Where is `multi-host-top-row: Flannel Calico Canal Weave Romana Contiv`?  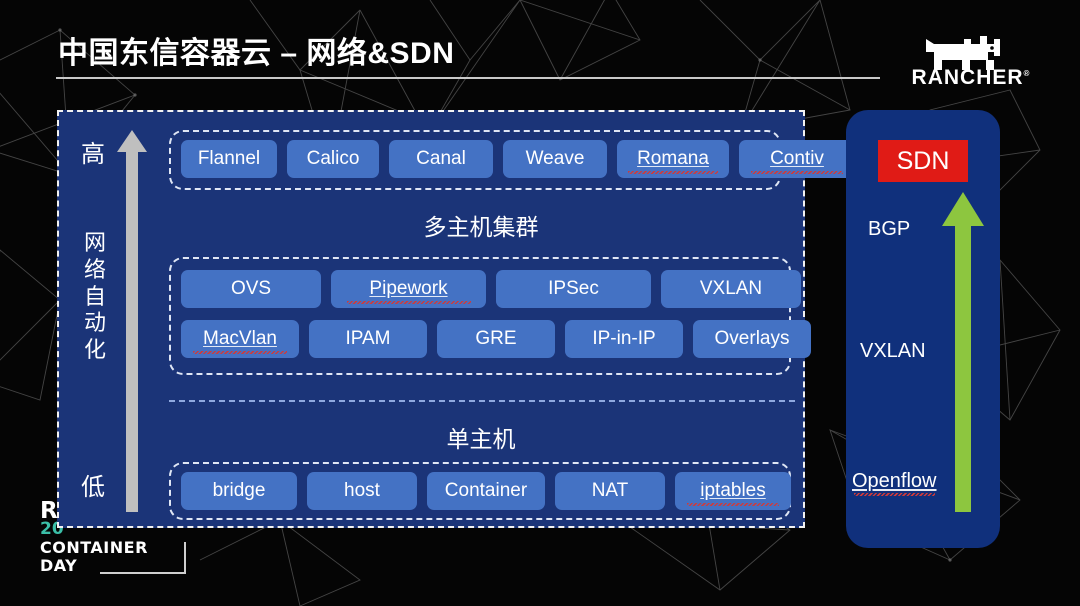
multi-host-top-row: Flannel Calico Canal Weave Romana Contiv is located at coordinates (518, 159).